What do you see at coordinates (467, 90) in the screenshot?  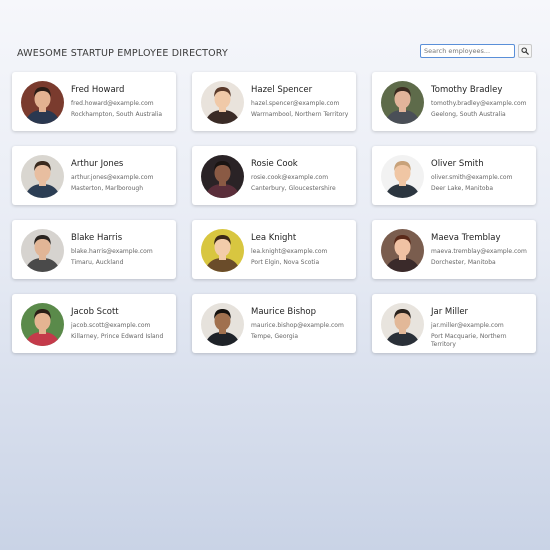 I see `employee-name: Tomothy Bradley` at bounding box center [467, 90].